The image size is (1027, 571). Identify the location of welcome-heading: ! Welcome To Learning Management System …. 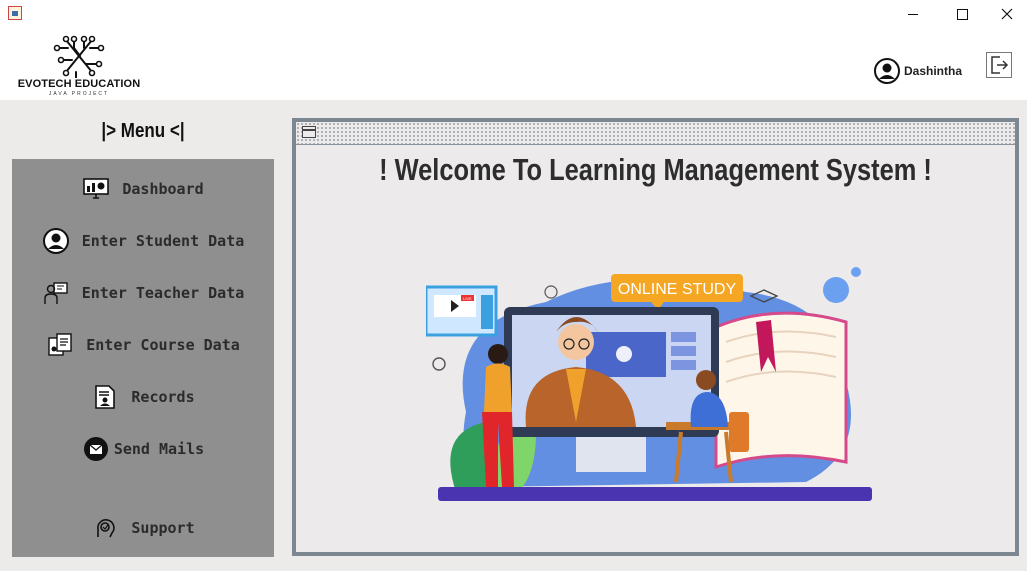
(655, 169).